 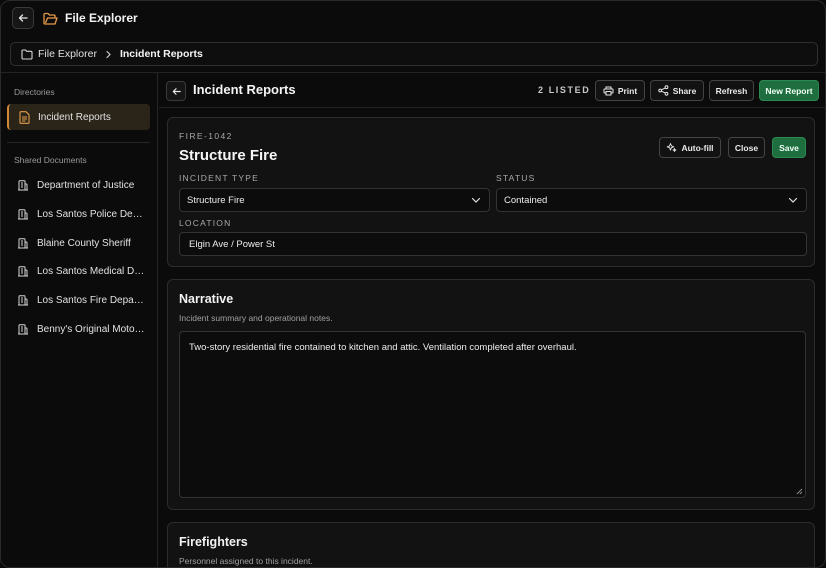 What do you see at coordinates (246, 561) in the screenshot?
I see `firefighters-subtitle: Personnel assigned to this incident.` at bounding box center [246, 561].